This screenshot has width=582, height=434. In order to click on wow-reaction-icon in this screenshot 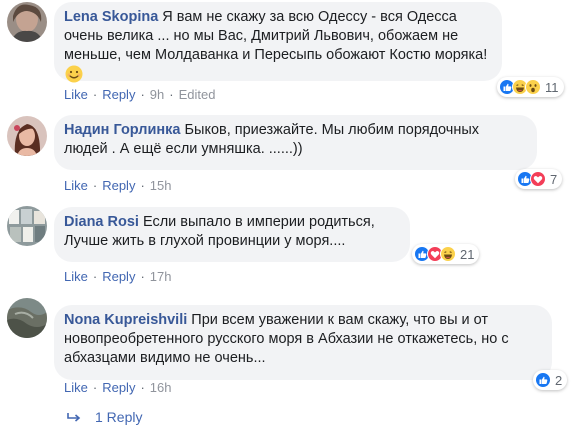, I will do `click(533, 87)`.